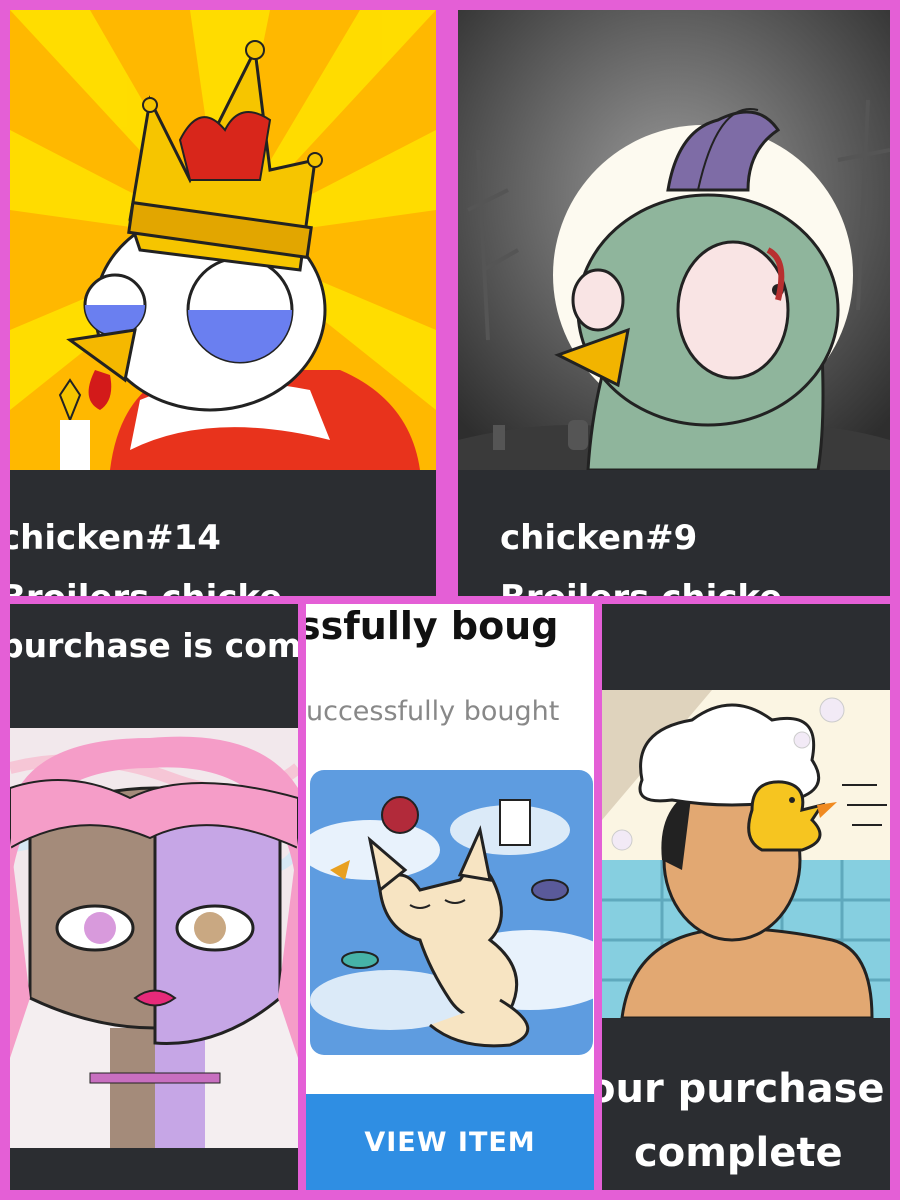  I want to click on purchase-complete-heading: our purchase, so click(743, 1089).